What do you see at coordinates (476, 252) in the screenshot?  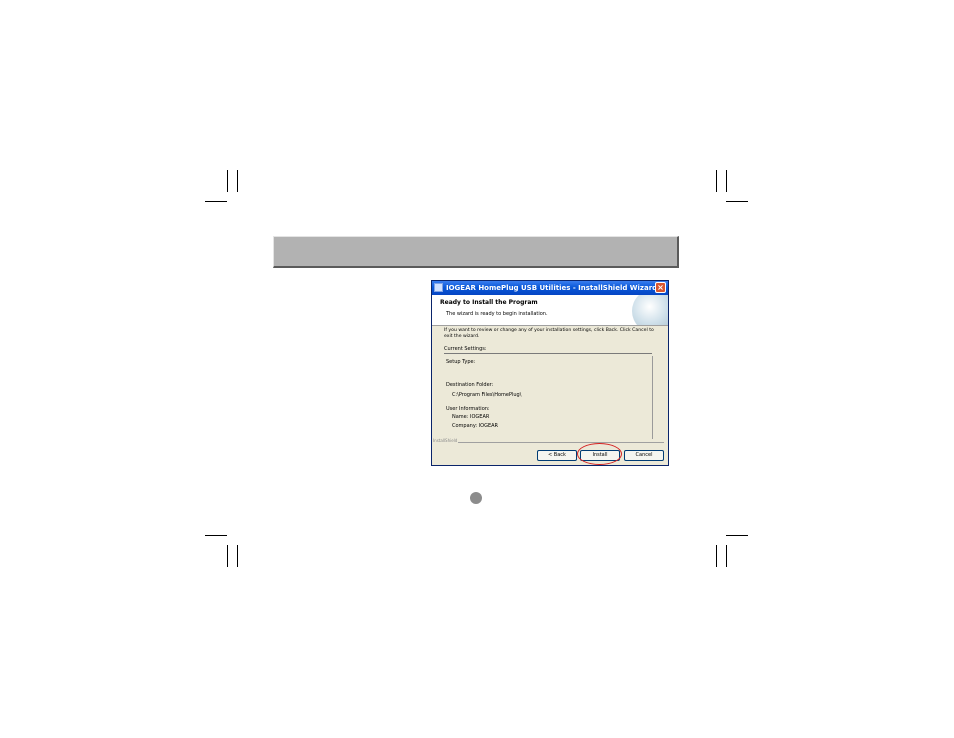 I see `section-header-bar` at bounding box center [476, 252].